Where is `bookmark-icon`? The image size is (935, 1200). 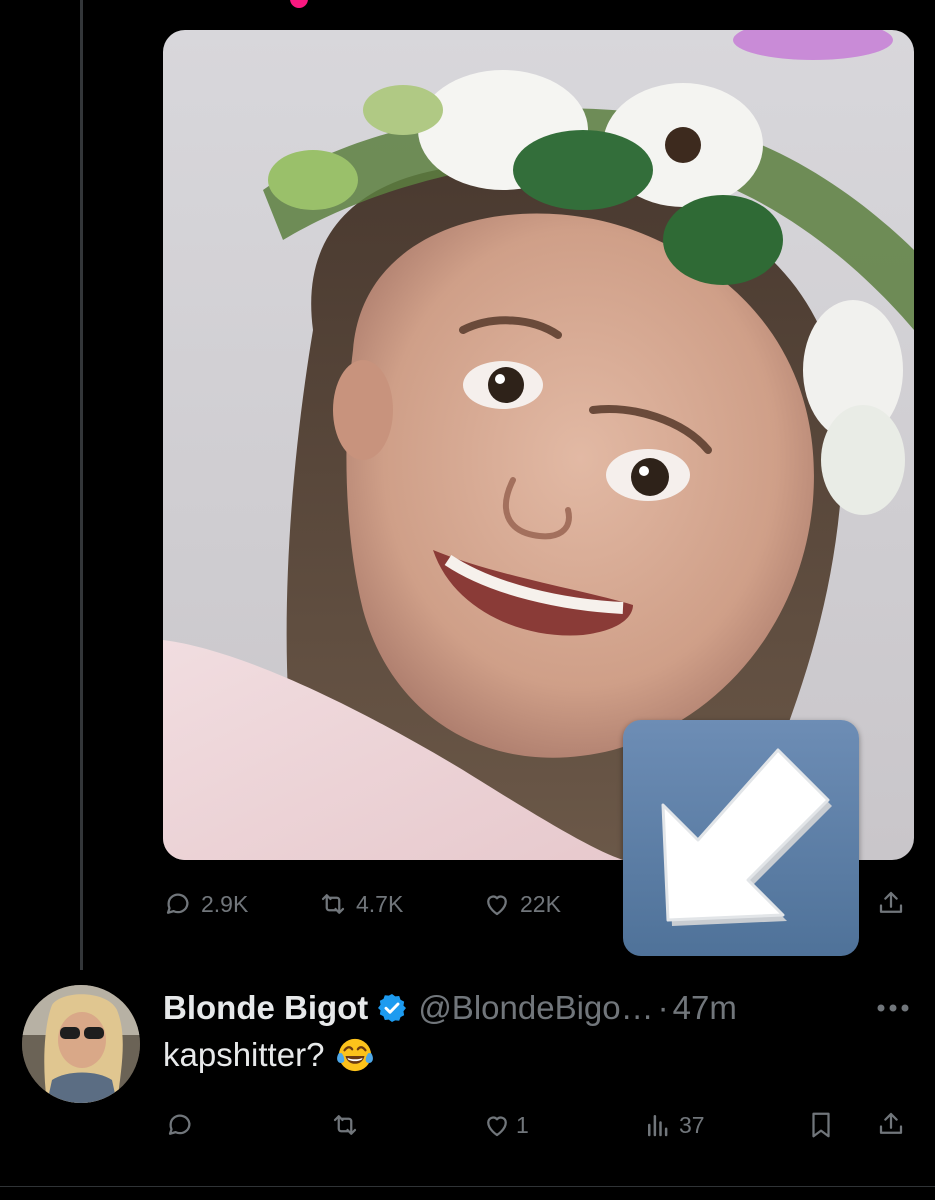
bookmark-icon is located at coordinates (821, 1125).